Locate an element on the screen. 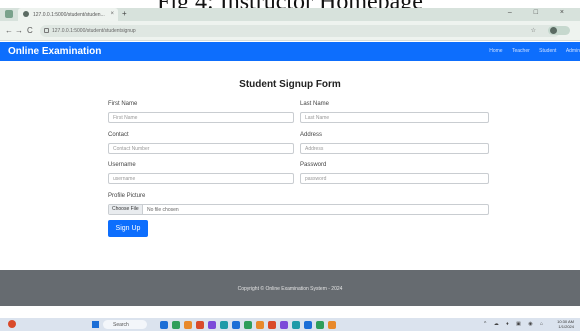 The width and height of the screenshot is (580, 331). reload-icon: C is located at coordinates (30, 30).